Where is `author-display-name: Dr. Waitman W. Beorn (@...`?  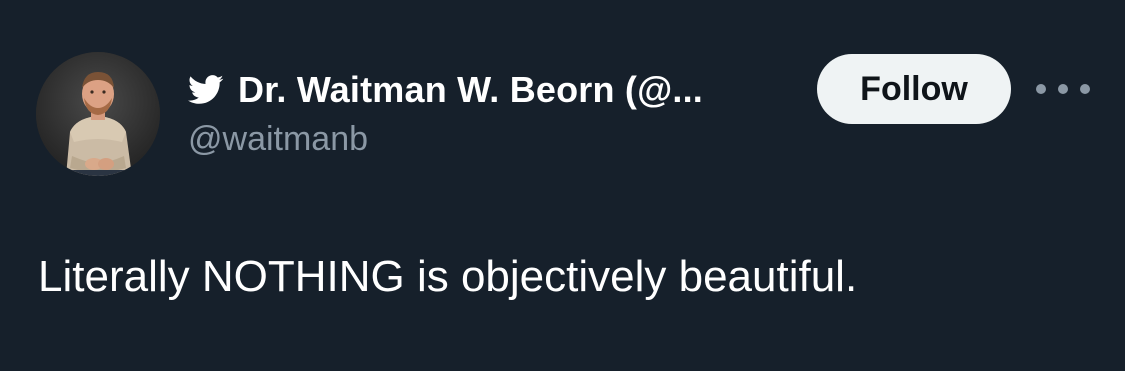
author-display-name: Dr. Waitman W. Beorn (@... is located at coordinates (470, 90).